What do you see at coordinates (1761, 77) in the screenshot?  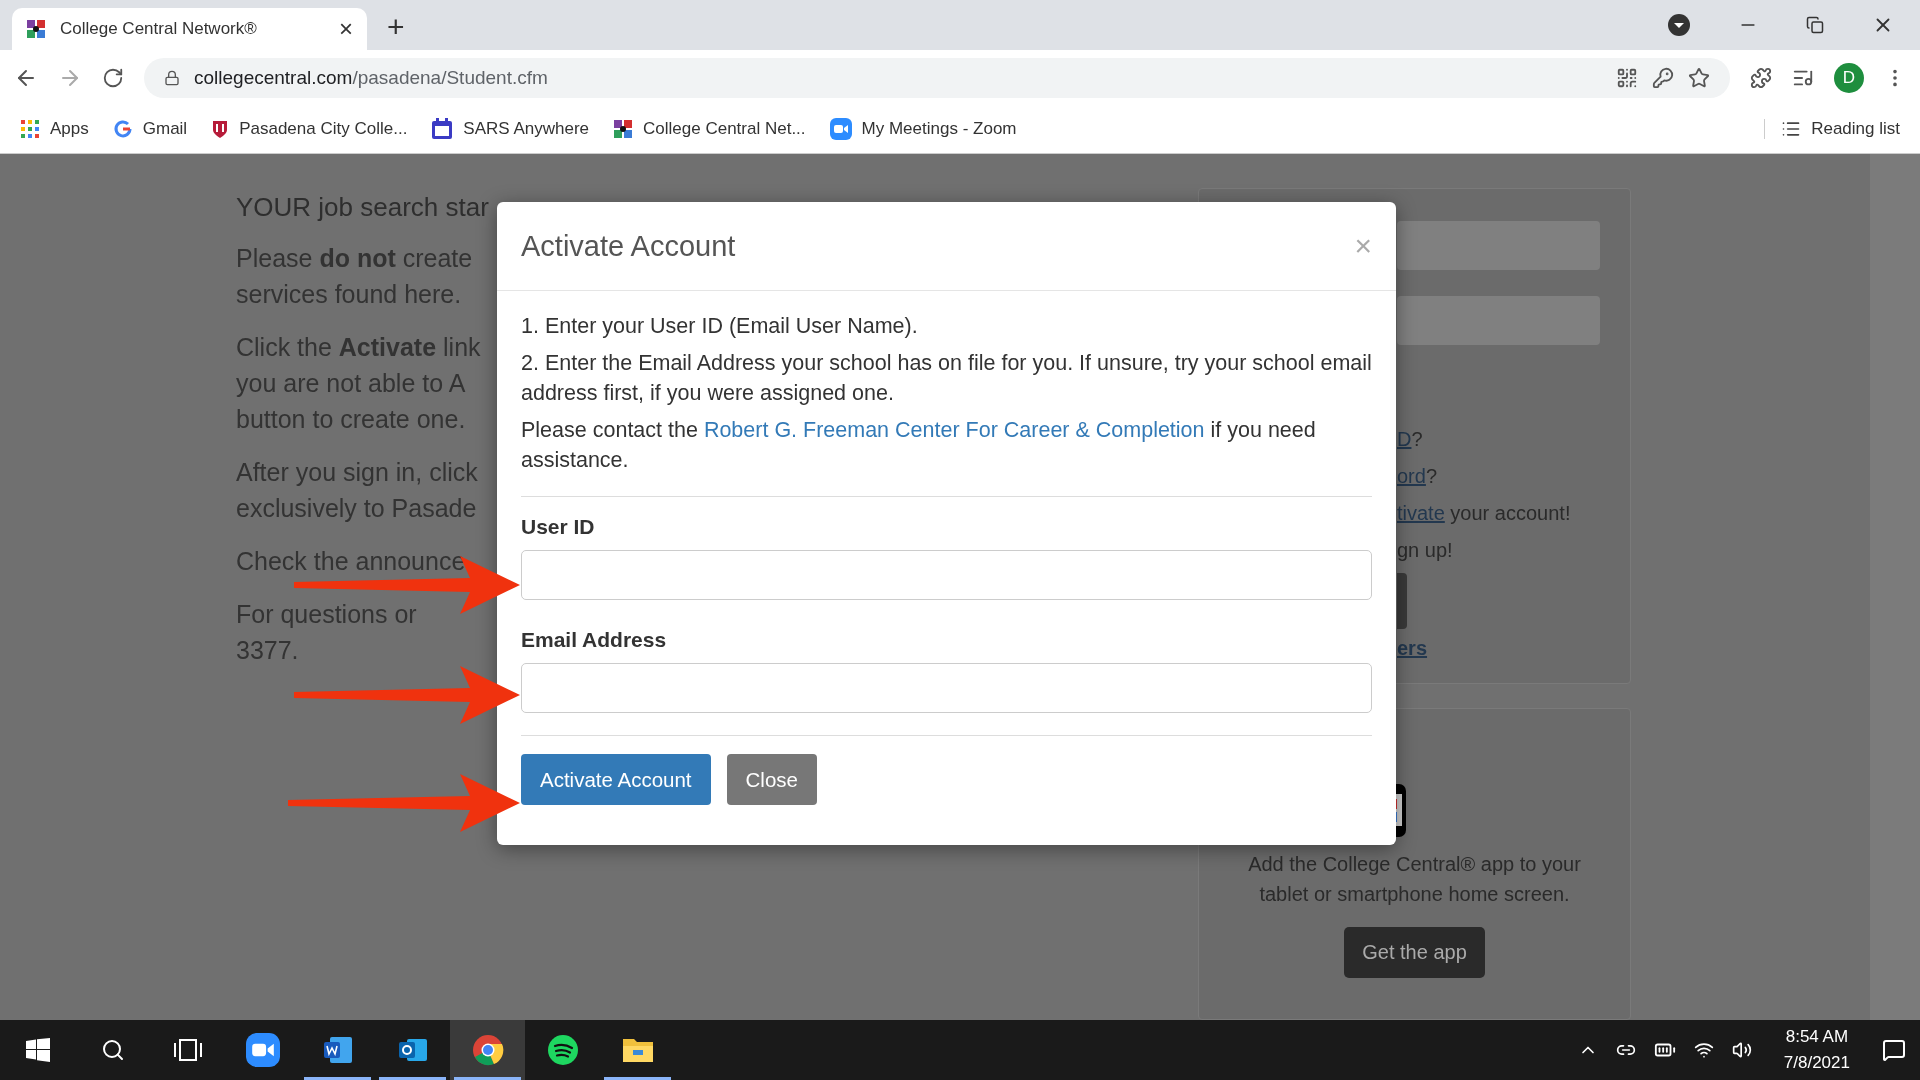 I see `puzzle-icon` at bounding box center [1761, 77].